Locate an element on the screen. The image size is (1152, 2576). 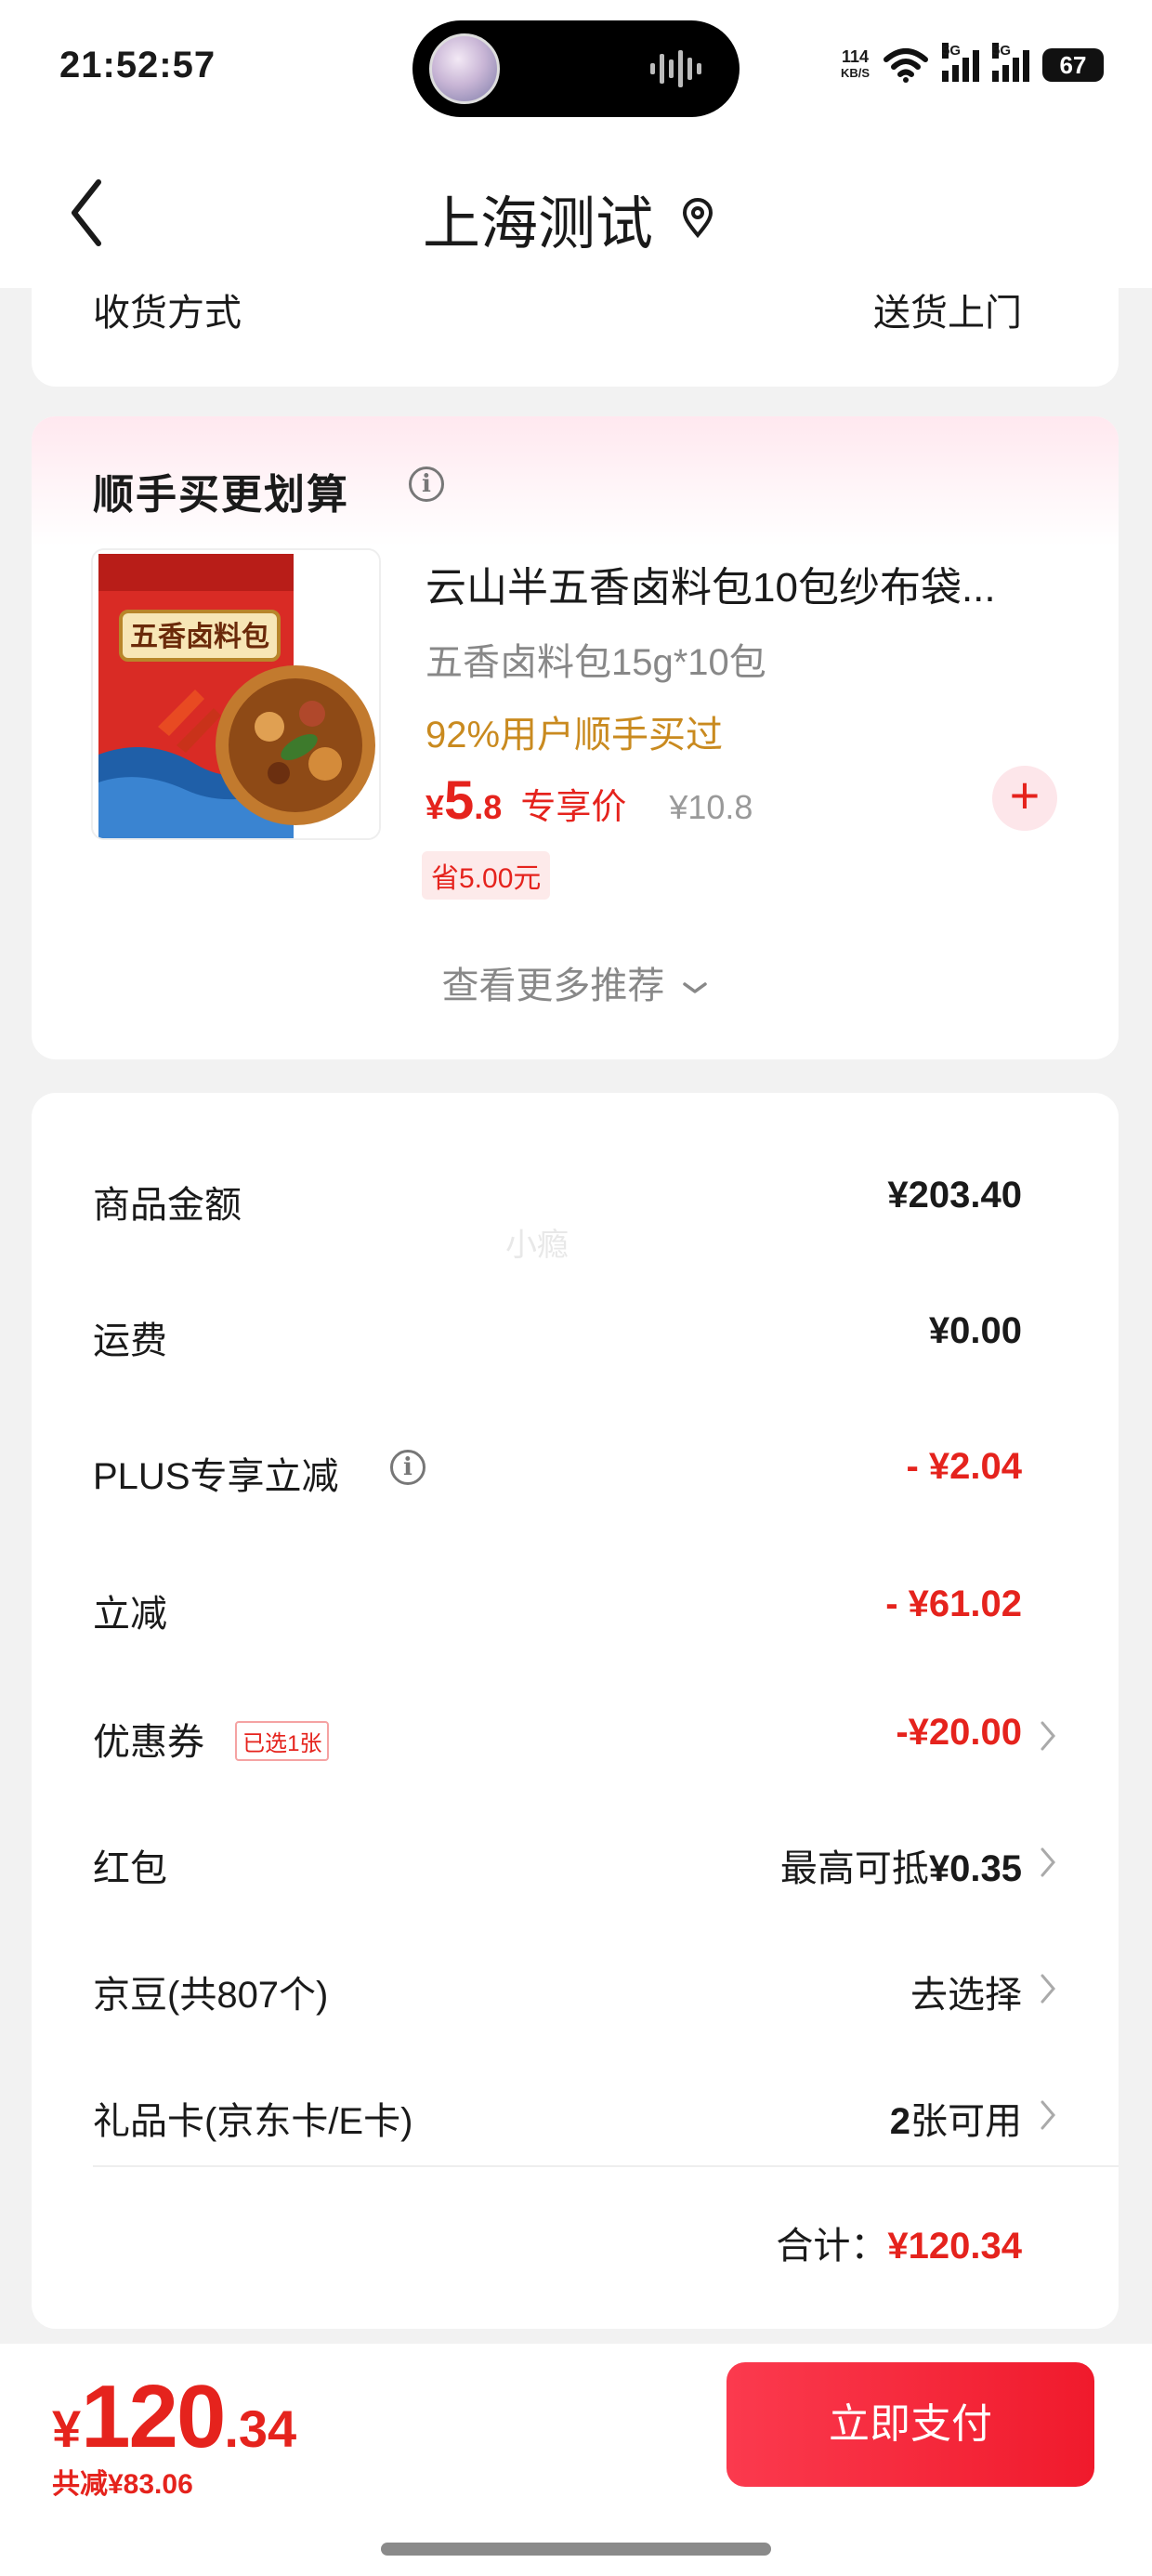
plus-discount-row: PLUS专享立减 i - ¥2.04 is located at coordinates (575, 1467).